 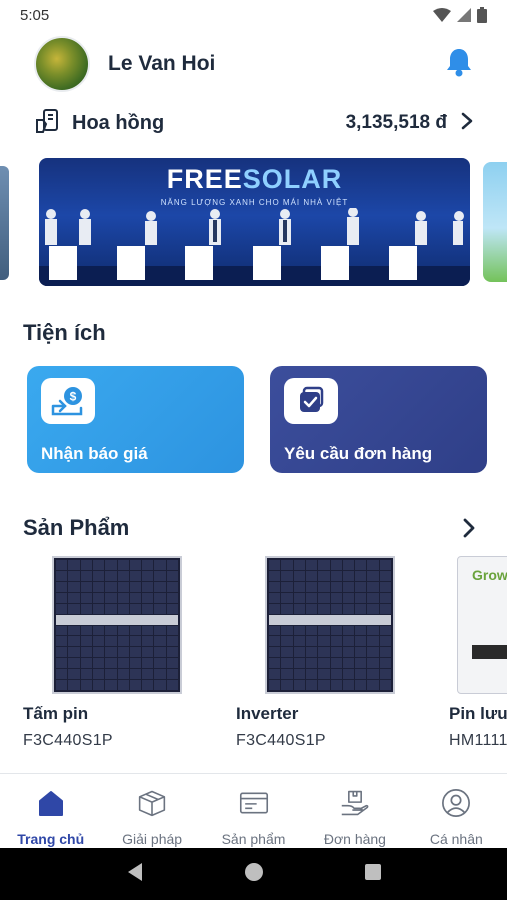 What do you see at coordinates (489, 575) in the screenshot?
I see `growatt-brand-label: Grow` at bounding box center [489, 575].